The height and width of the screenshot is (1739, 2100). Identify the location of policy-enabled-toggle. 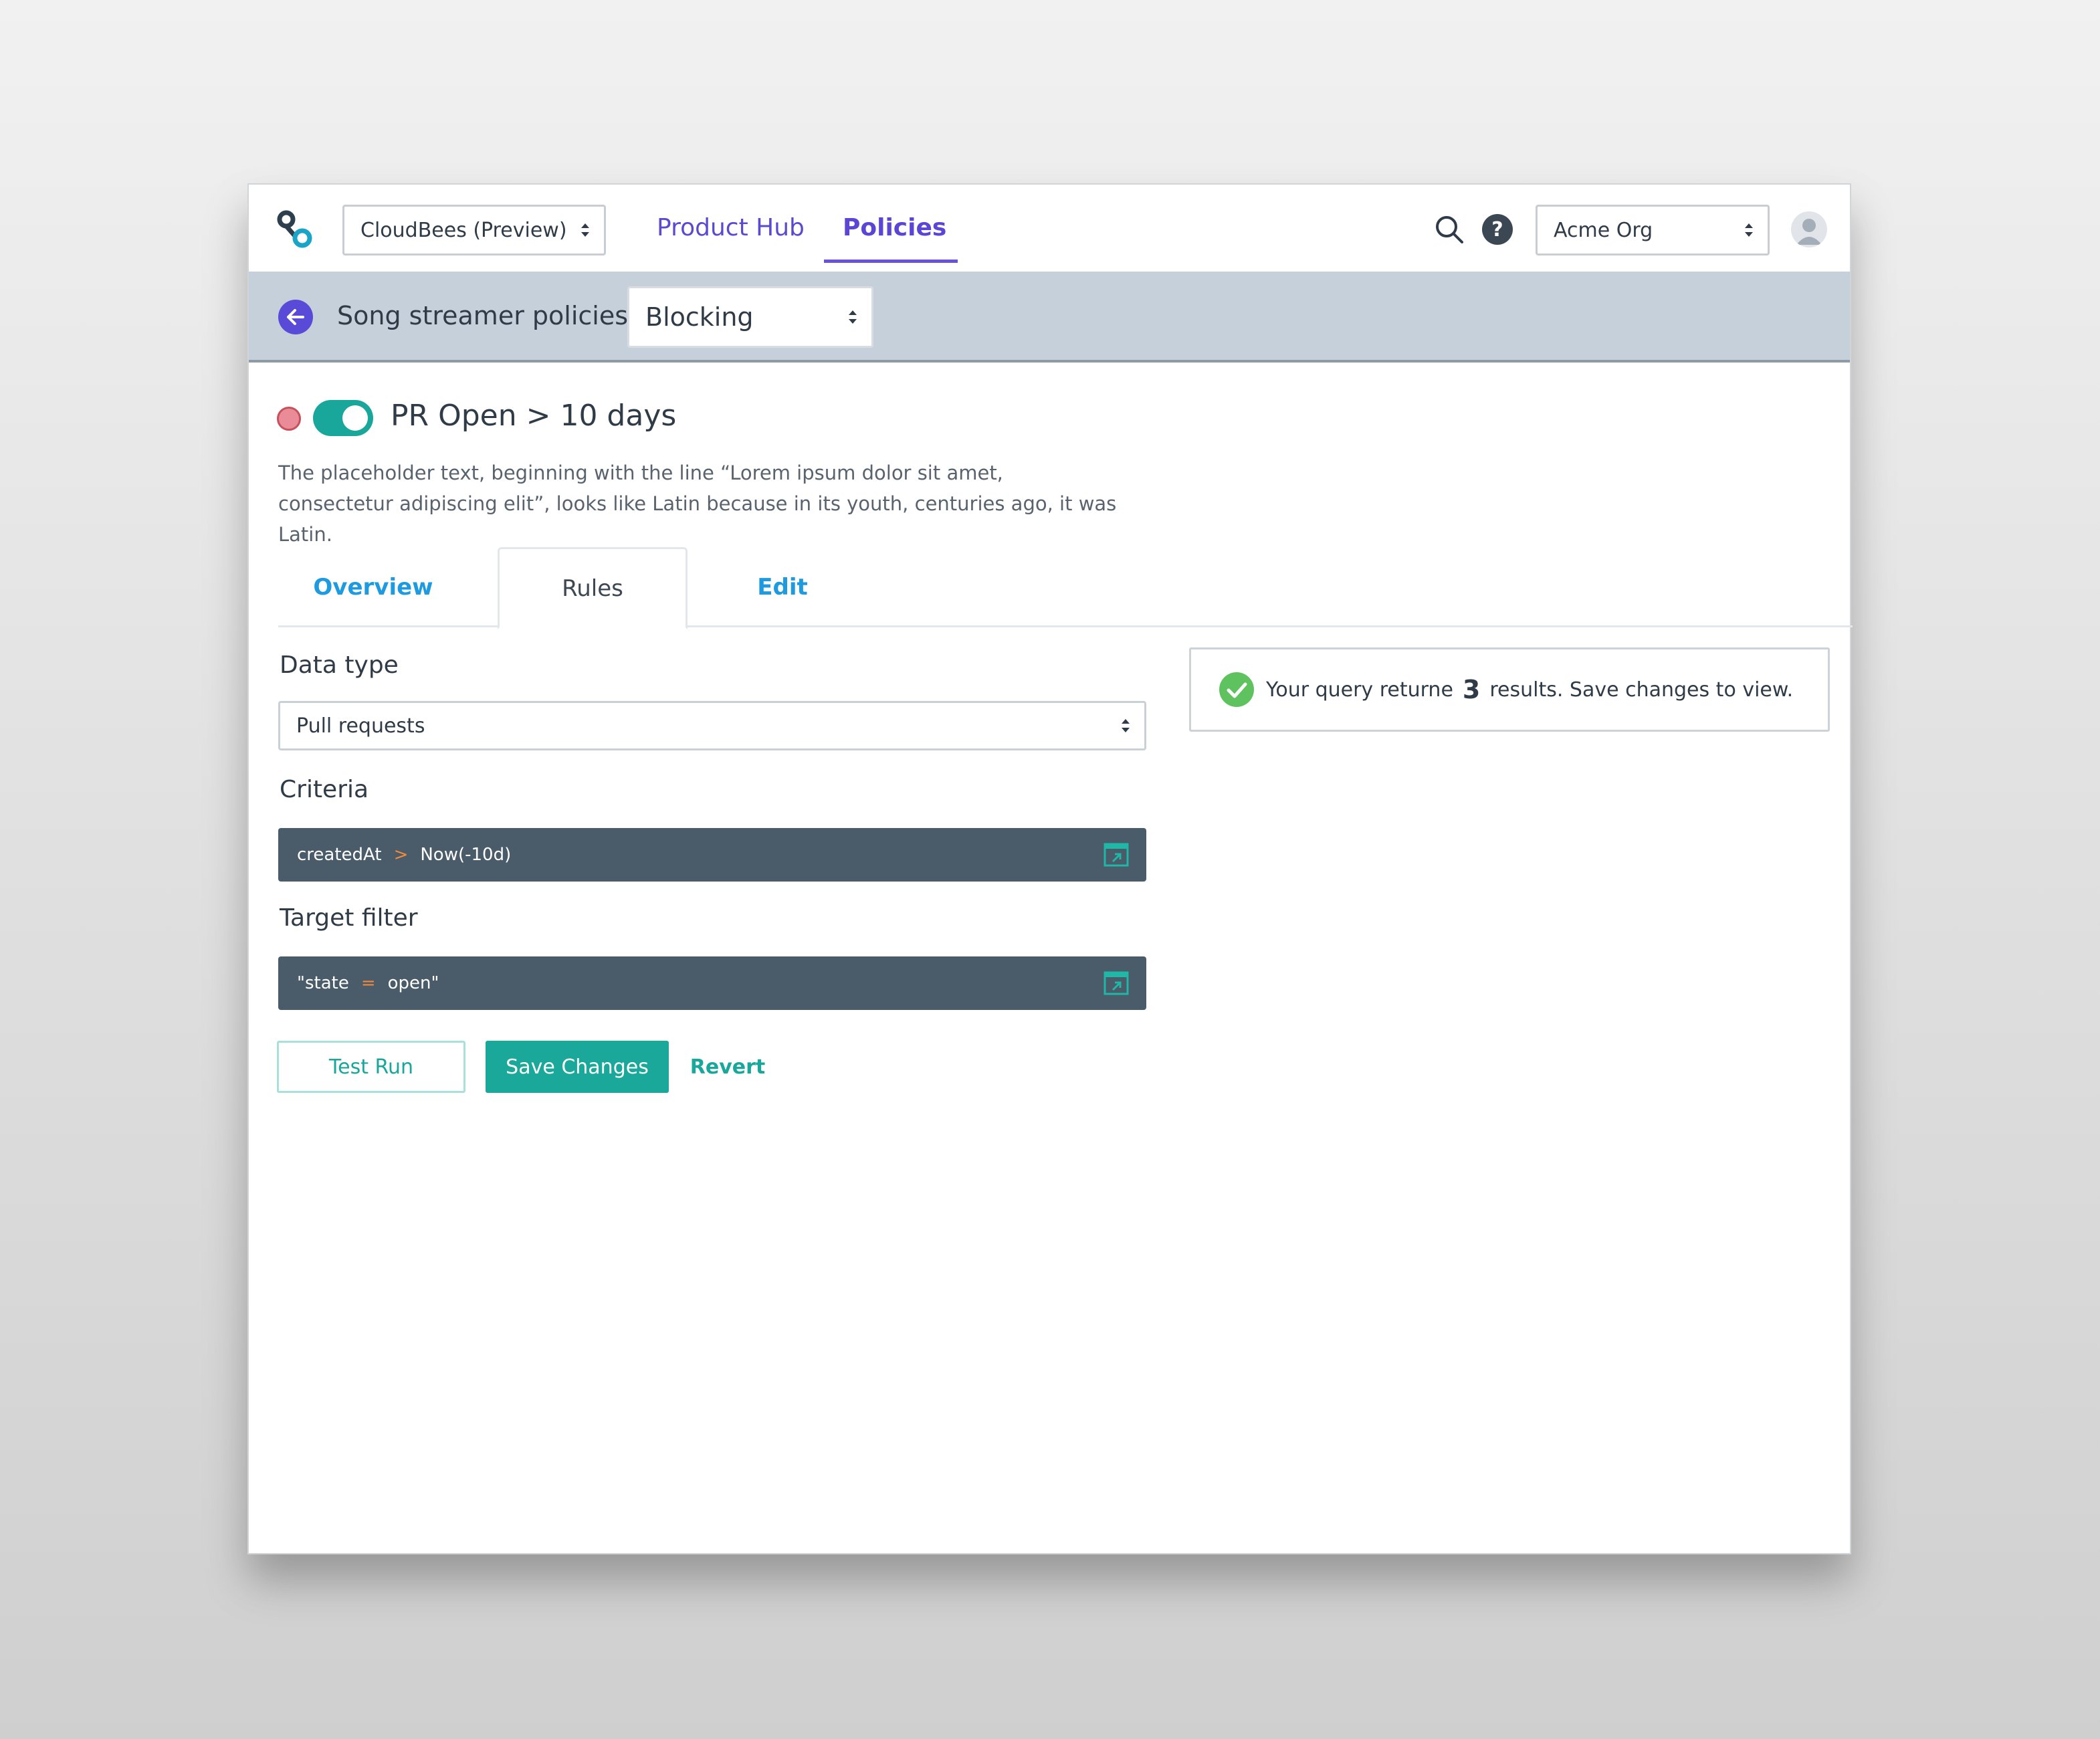
(343, 418).